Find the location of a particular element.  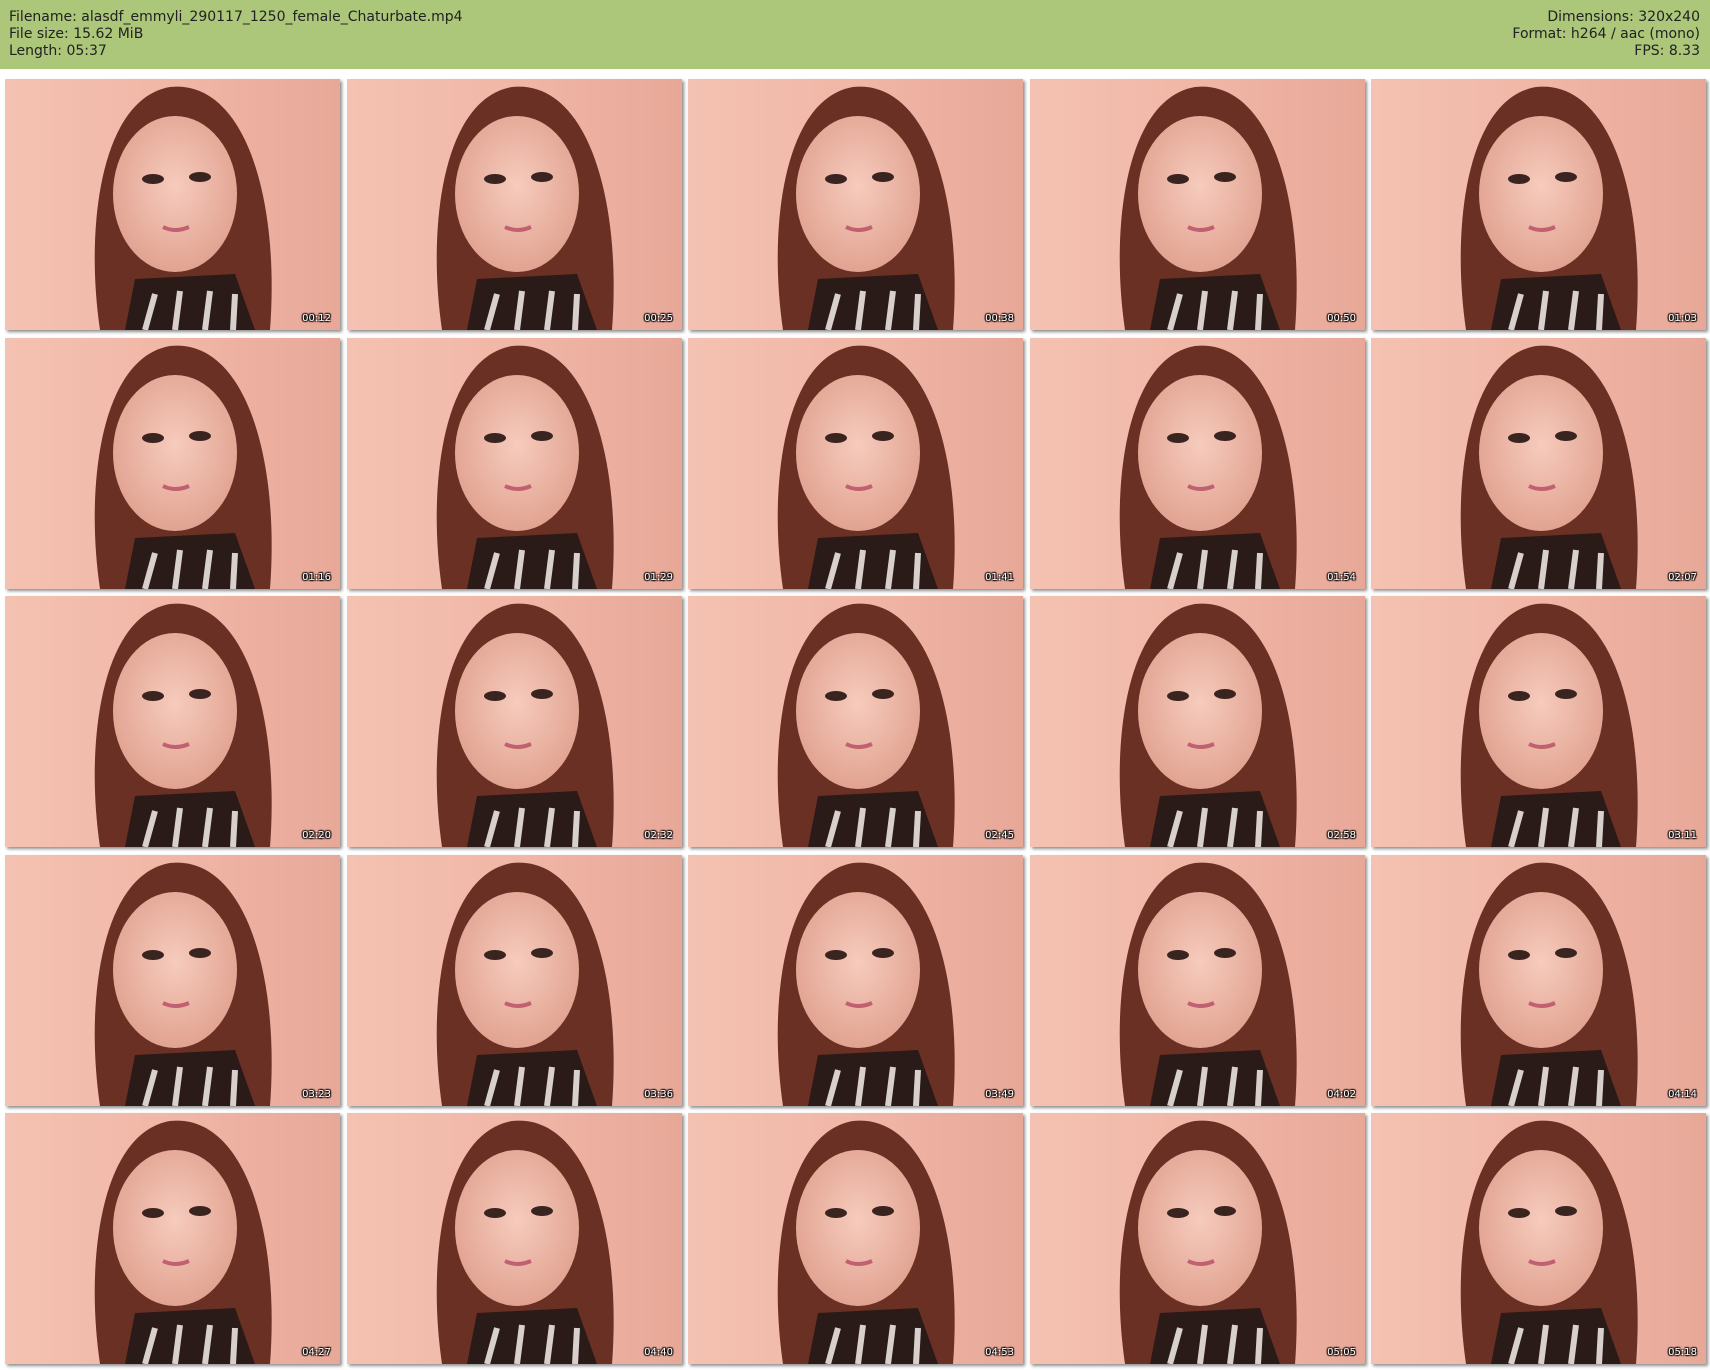

timestamp-label: 05:18 is located at coordinates (1682, 1352).